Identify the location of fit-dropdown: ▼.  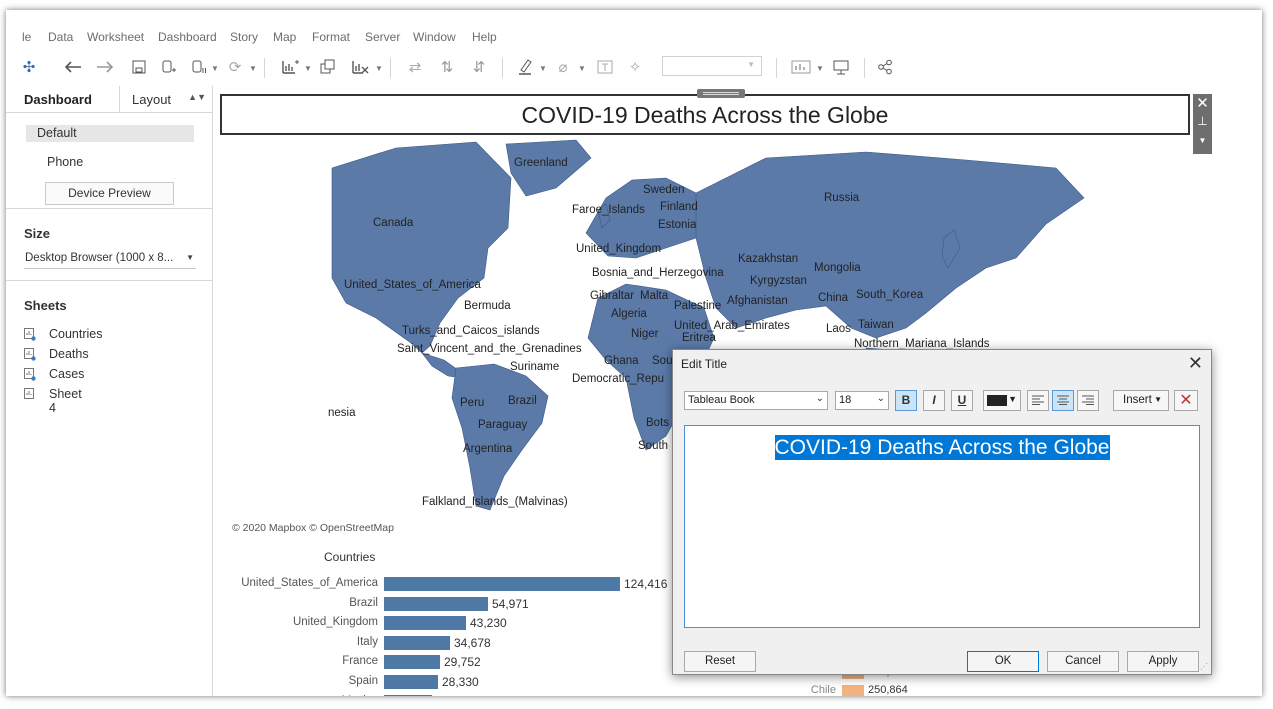
(712, 66).